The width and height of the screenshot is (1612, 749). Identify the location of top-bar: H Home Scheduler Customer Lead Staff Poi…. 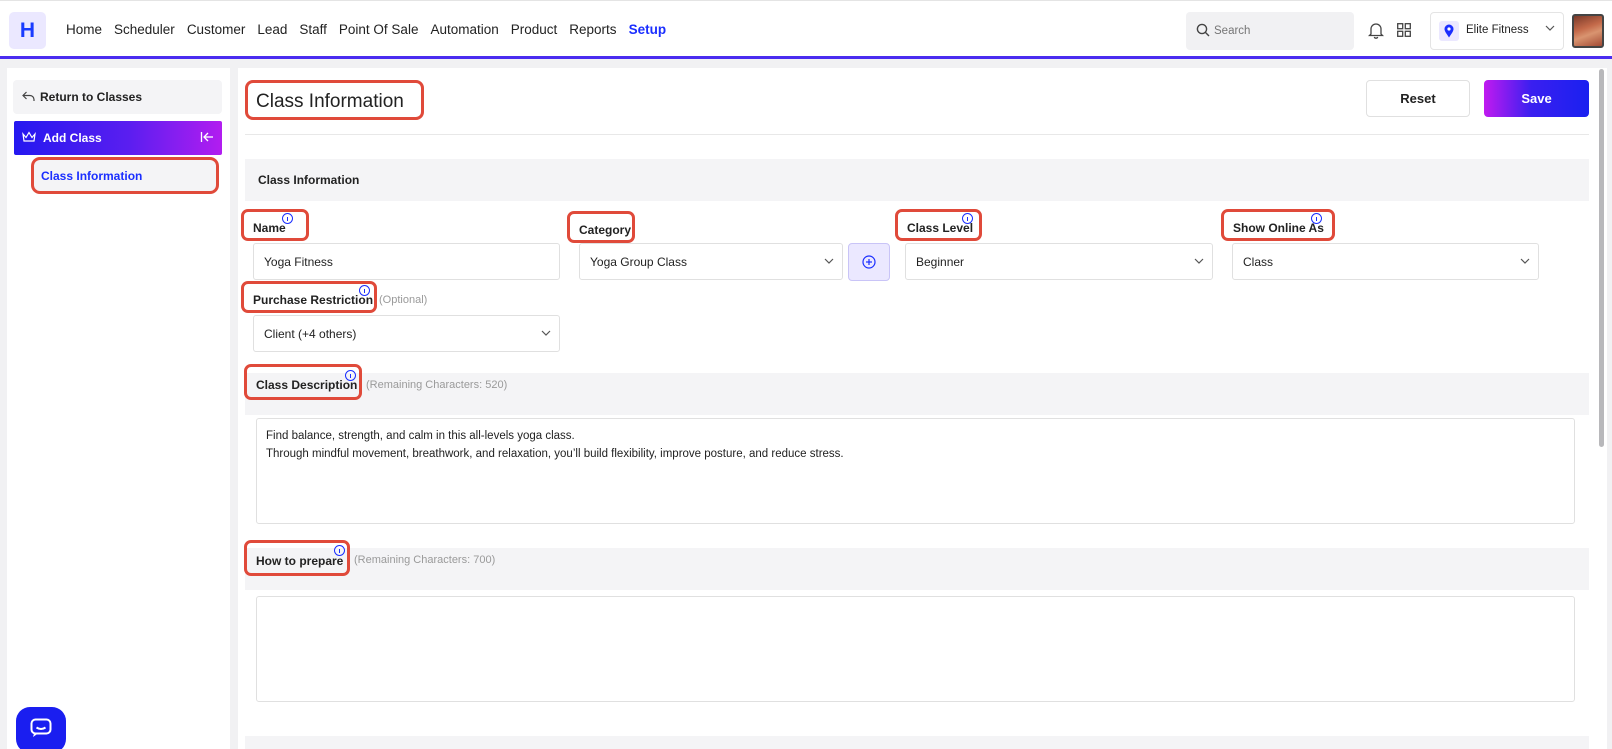
(806, 29).